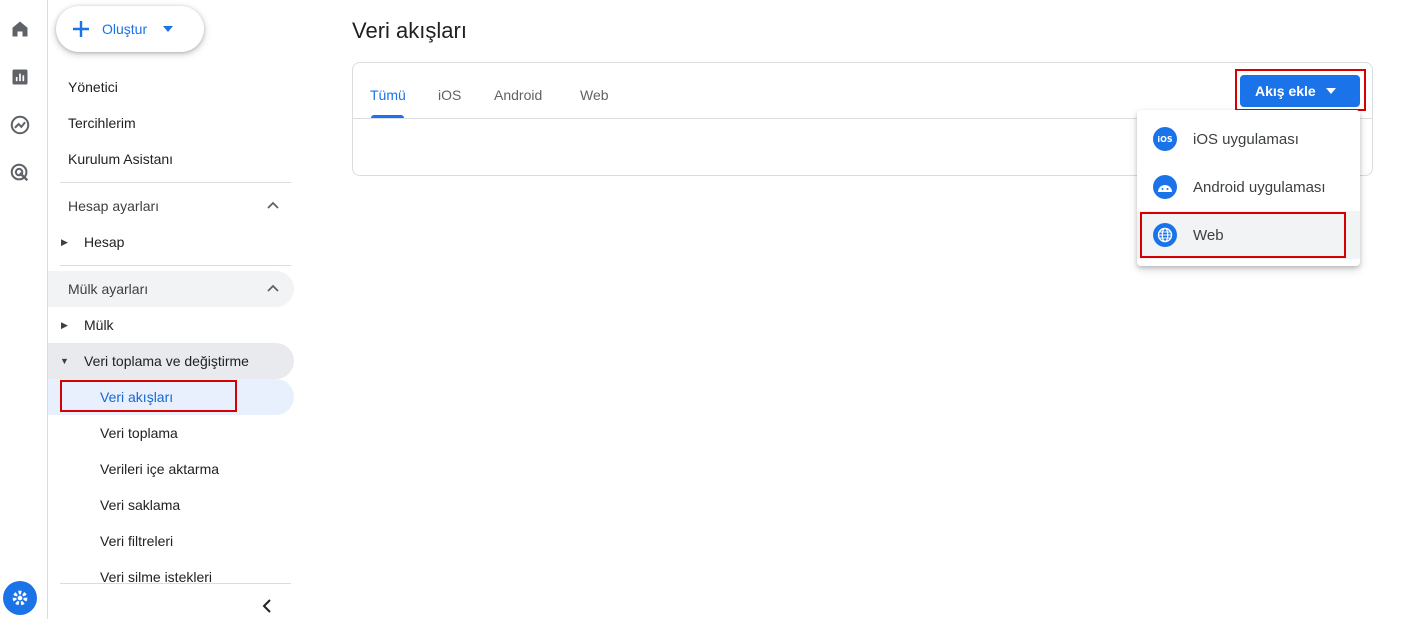 This screenshot has width=1406, height=619. Describe the element at coordinates (1165, 139) in the screenshot. I see `ios-icon: iOS` at that location.